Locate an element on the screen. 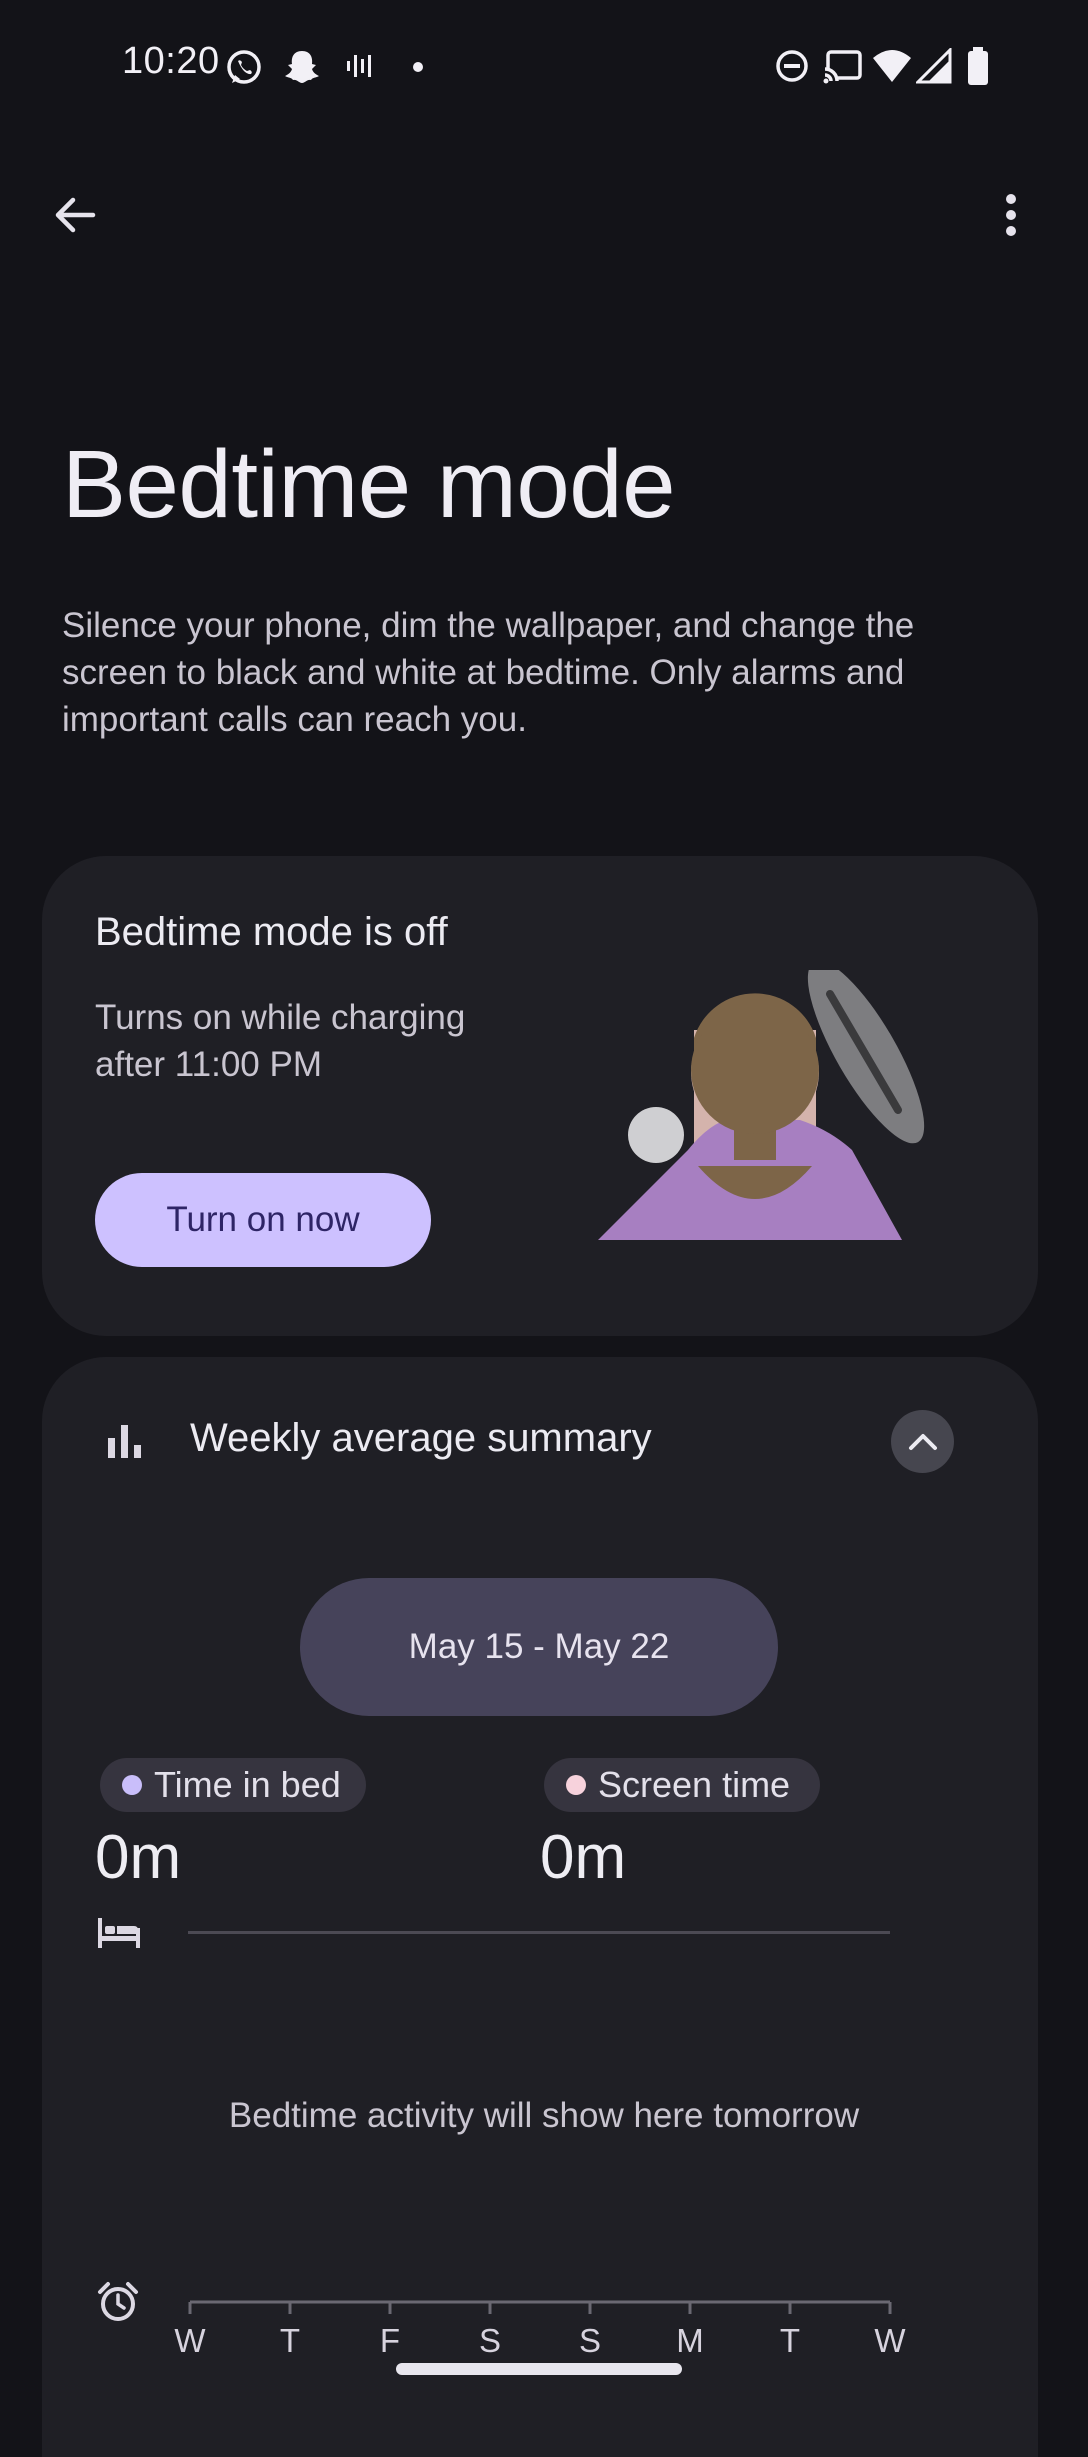 This screenshot has width=1088, height=2457. voice-icon is located at coordinates (359, 66).